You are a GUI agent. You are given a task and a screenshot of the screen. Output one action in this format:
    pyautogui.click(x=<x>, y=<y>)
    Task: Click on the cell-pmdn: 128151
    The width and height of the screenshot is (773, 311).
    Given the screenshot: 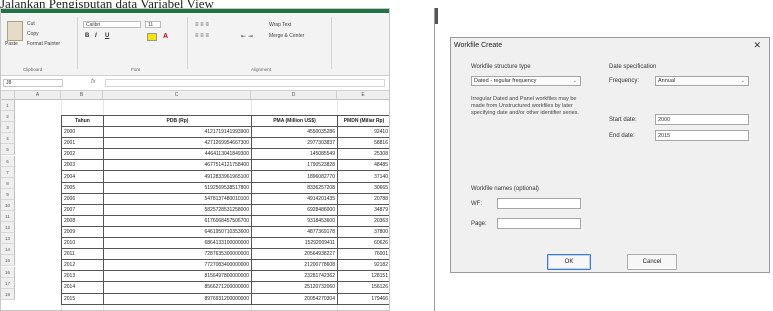 What is the action you would take?
    pyautogui.click(x=363, y=276)
    